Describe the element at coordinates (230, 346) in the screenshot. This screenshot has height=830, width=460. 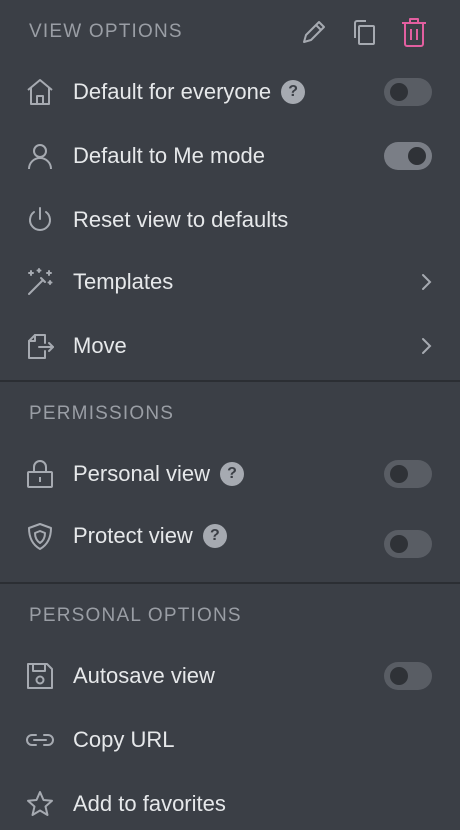
I see `move-row: Move` at that location.